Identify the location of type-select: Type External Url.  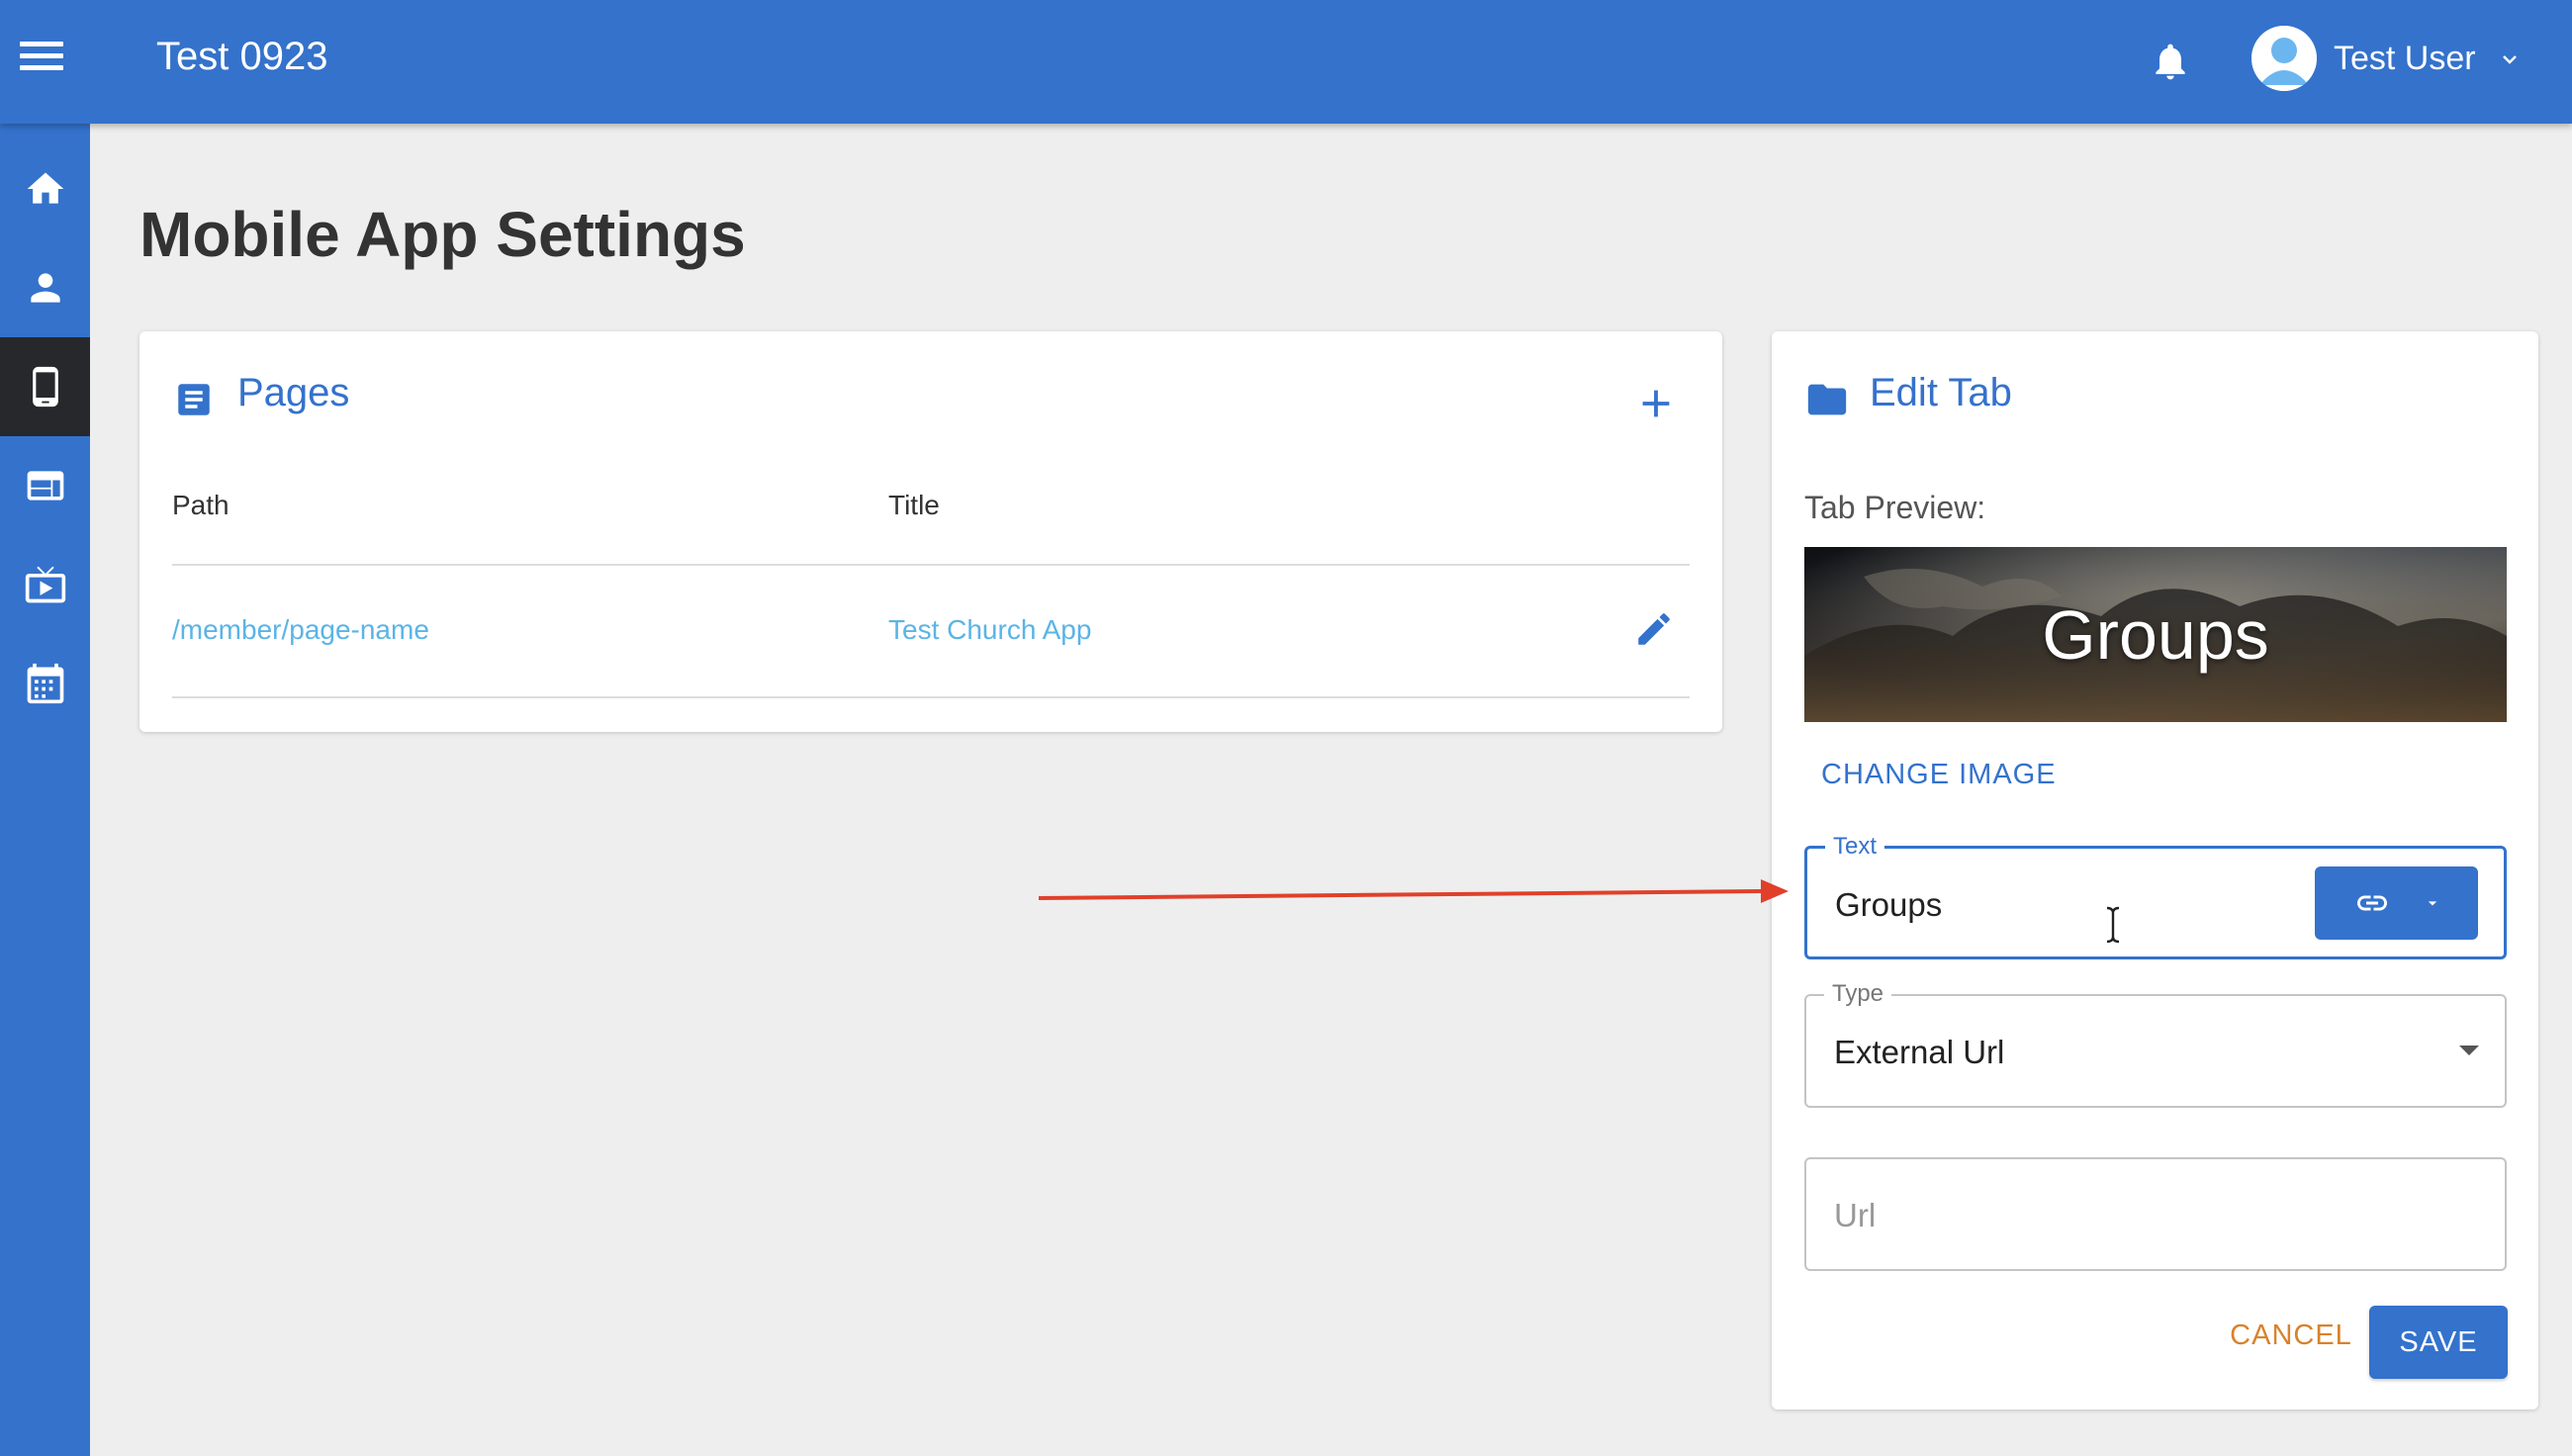
(2155, 1044).